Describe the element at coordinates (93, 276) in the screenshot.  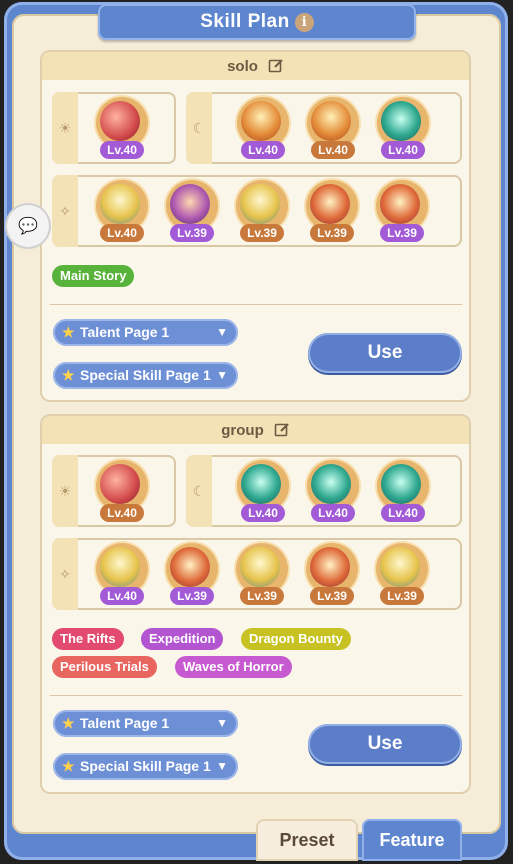
I see `tag-main-story: Main Story` at that location.